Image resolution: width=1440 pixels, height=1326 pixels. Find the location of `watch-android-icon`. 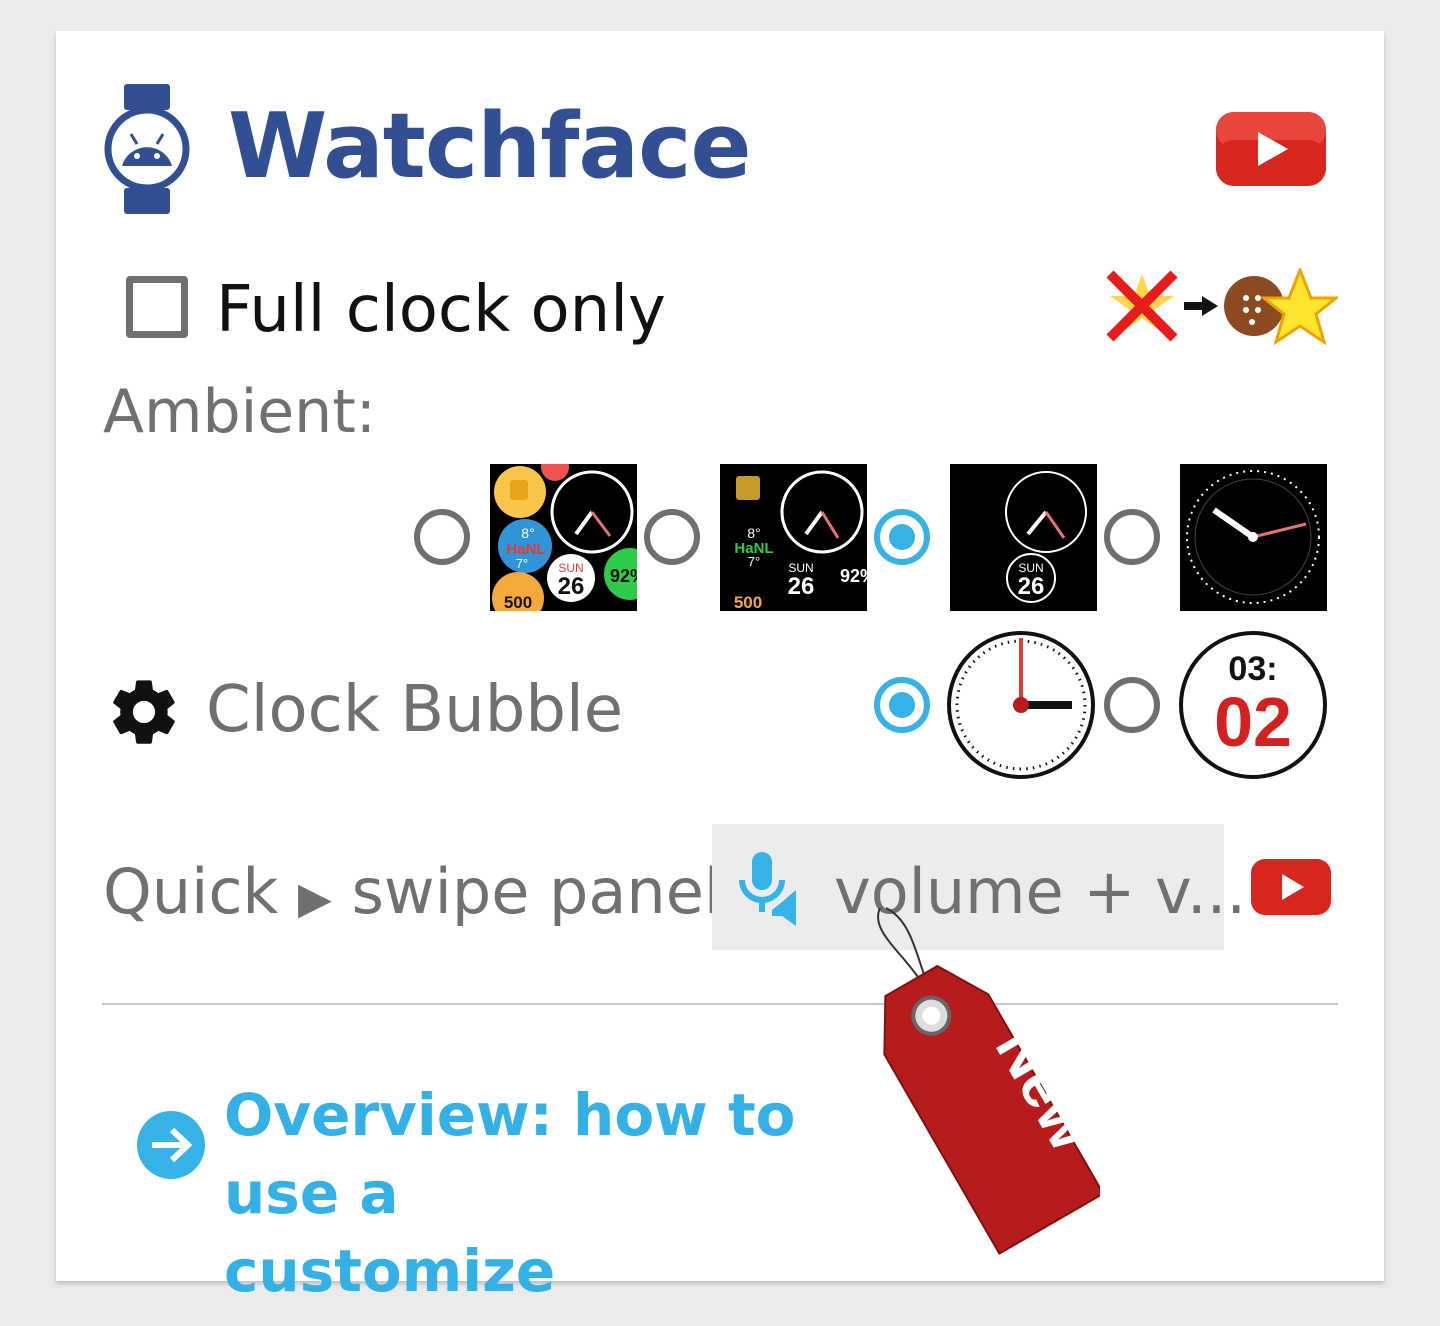

watch-android-icon is located at coordinates (147, 149).